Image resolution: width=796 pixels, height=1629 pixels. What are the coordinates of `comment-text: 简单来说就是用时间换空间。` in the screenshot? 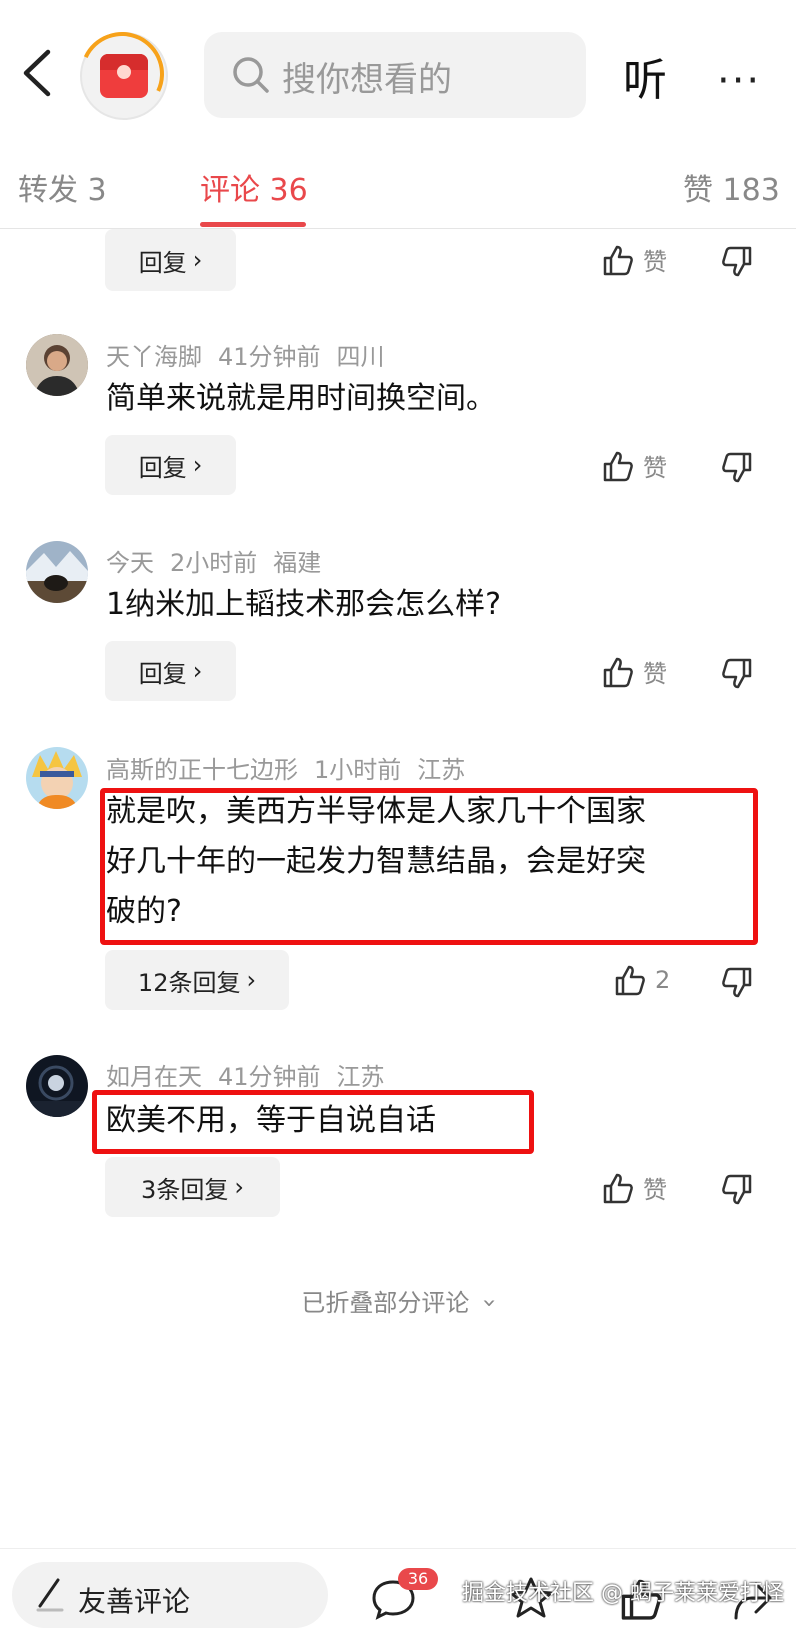 It's located at (301, 398).